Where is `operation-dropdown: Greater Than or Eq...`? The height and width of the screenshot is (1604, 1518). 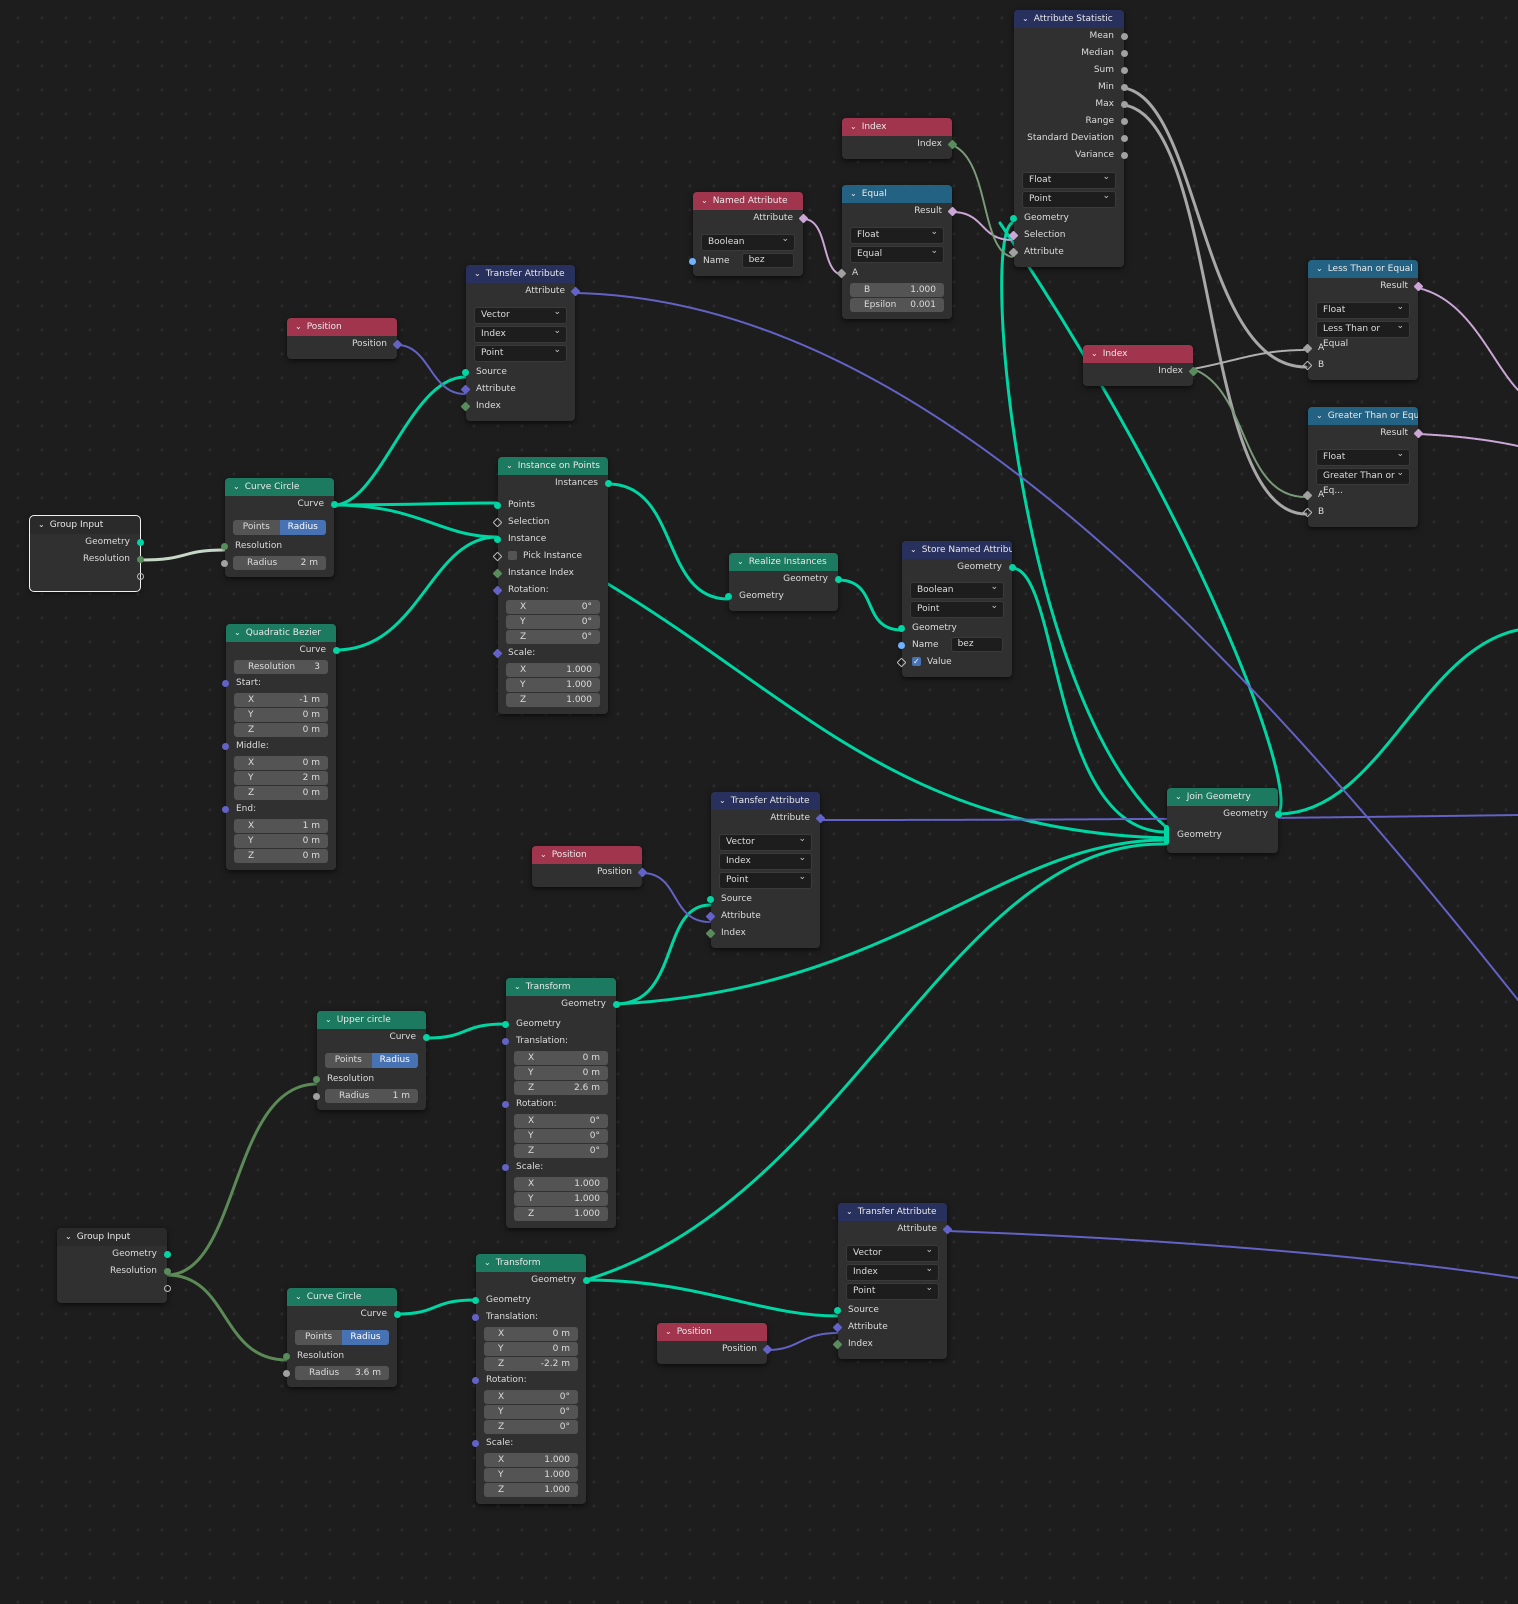 operation-dropdown: Greater Than or Eq... is located at coordinates (1363, 481).